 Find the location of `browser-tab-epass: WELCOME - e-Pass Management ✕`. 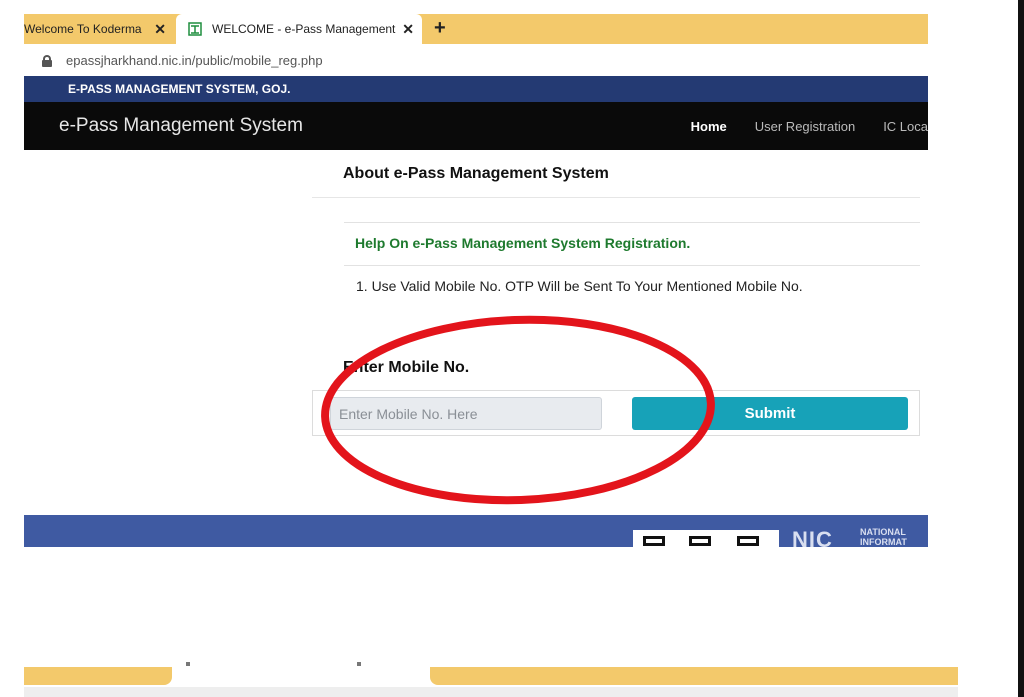

browser-tab-epass: WELCOME - e-Pass Management ✕ is located at coordinates (299, 29).